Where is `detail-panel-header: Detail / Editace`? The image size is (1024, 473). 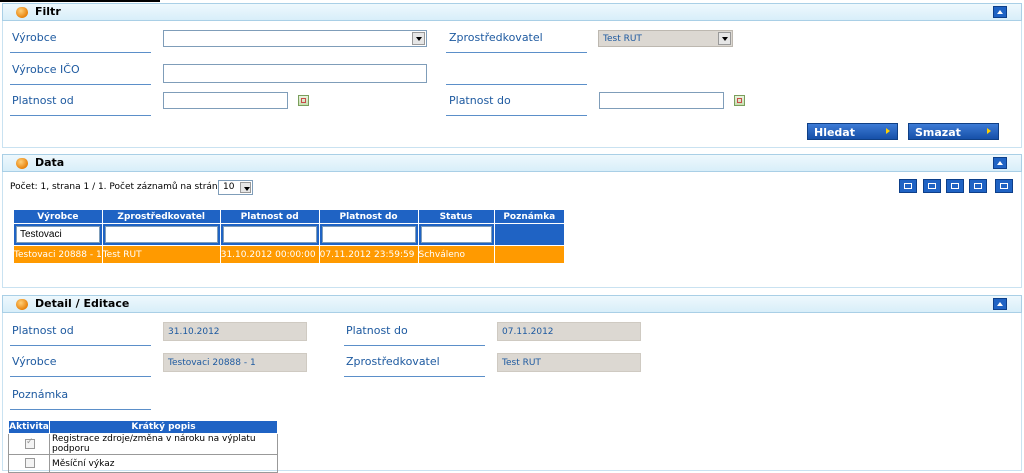
detail-panel-header: Detail / Editace is located at coordinates (512, 304).